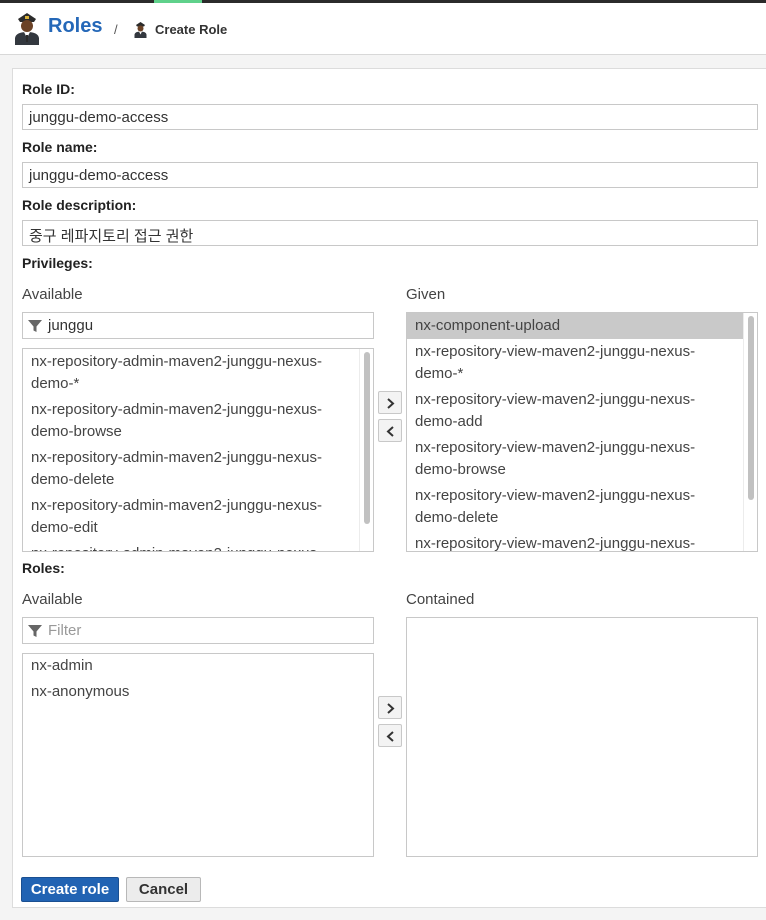  What do you see at coordinates (52, 599) in the screenshot?
I see `roles-available-label: Available` at bounding box center [52, 599].